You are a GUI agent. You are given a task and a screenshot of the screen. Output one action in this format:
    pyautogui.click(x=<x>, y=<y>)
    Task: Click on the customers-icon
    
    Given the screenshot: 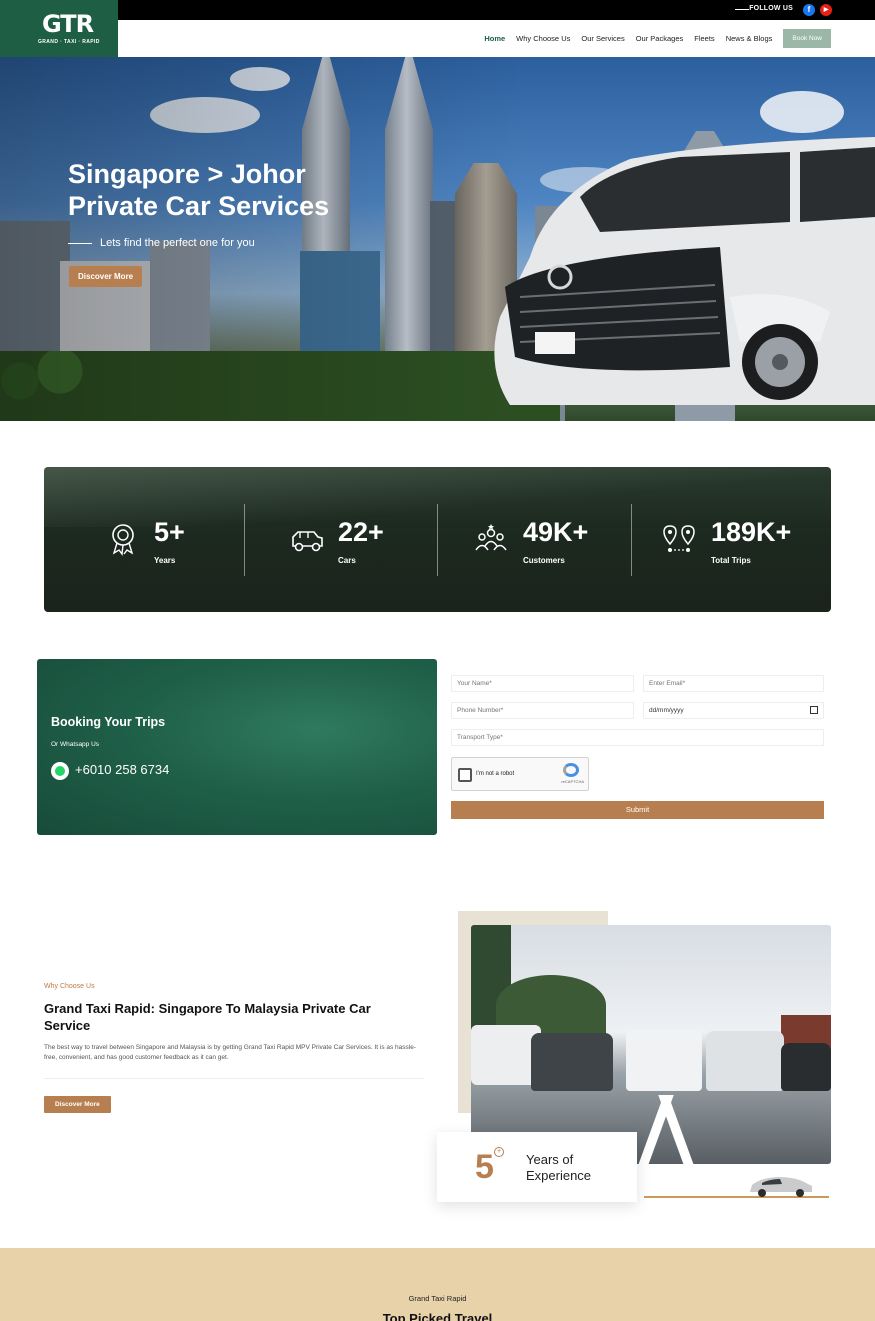 What is the action you would take?
    pyautogui.click(x=491, y=537)
    